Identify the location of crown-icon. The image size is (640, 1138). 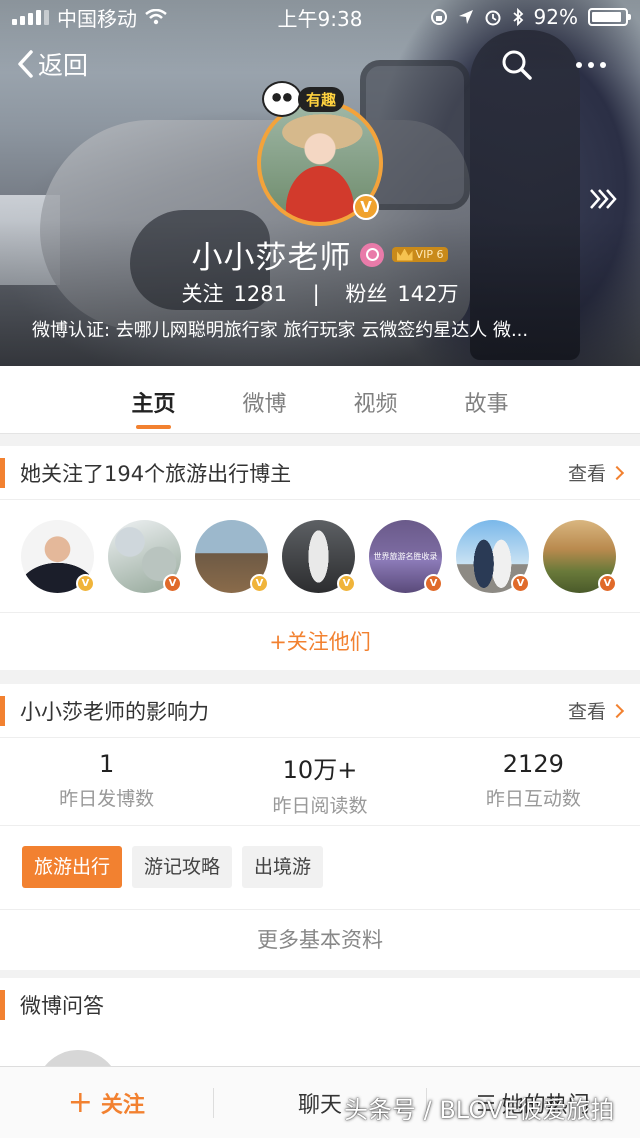
(404, 254).